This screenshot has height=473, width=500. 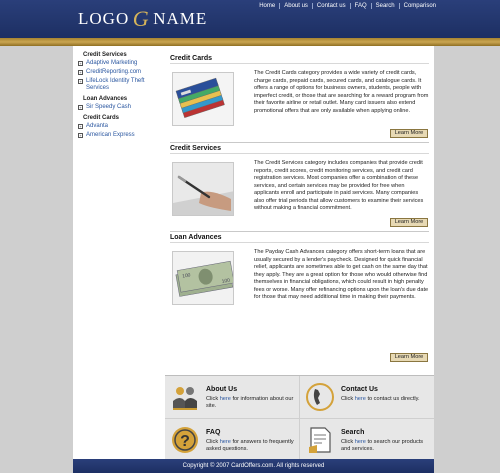 I want to click on question-icon: ?, so click(x=185, y=440).